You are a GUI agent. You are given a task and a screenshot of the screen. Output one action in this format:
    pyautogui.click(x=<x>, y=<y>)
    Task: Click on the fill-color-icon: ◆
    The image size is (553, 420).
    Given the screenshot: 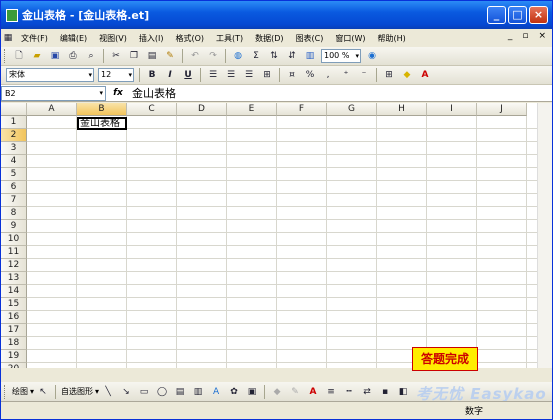 What is the action you would take?
    pyautogui.click(x=407, y=75)
    